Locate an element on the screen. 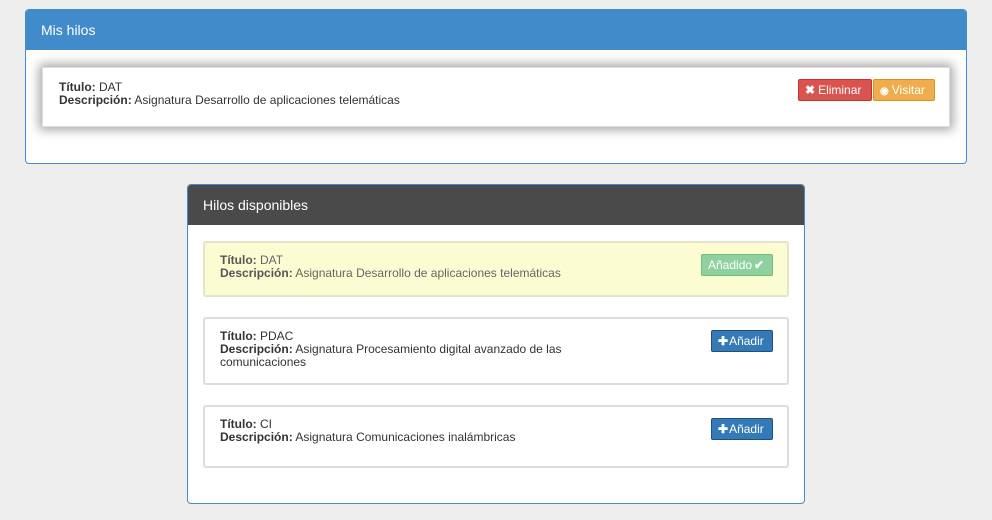  visit-button-label: Visitar is located at coordinates (908, 90).